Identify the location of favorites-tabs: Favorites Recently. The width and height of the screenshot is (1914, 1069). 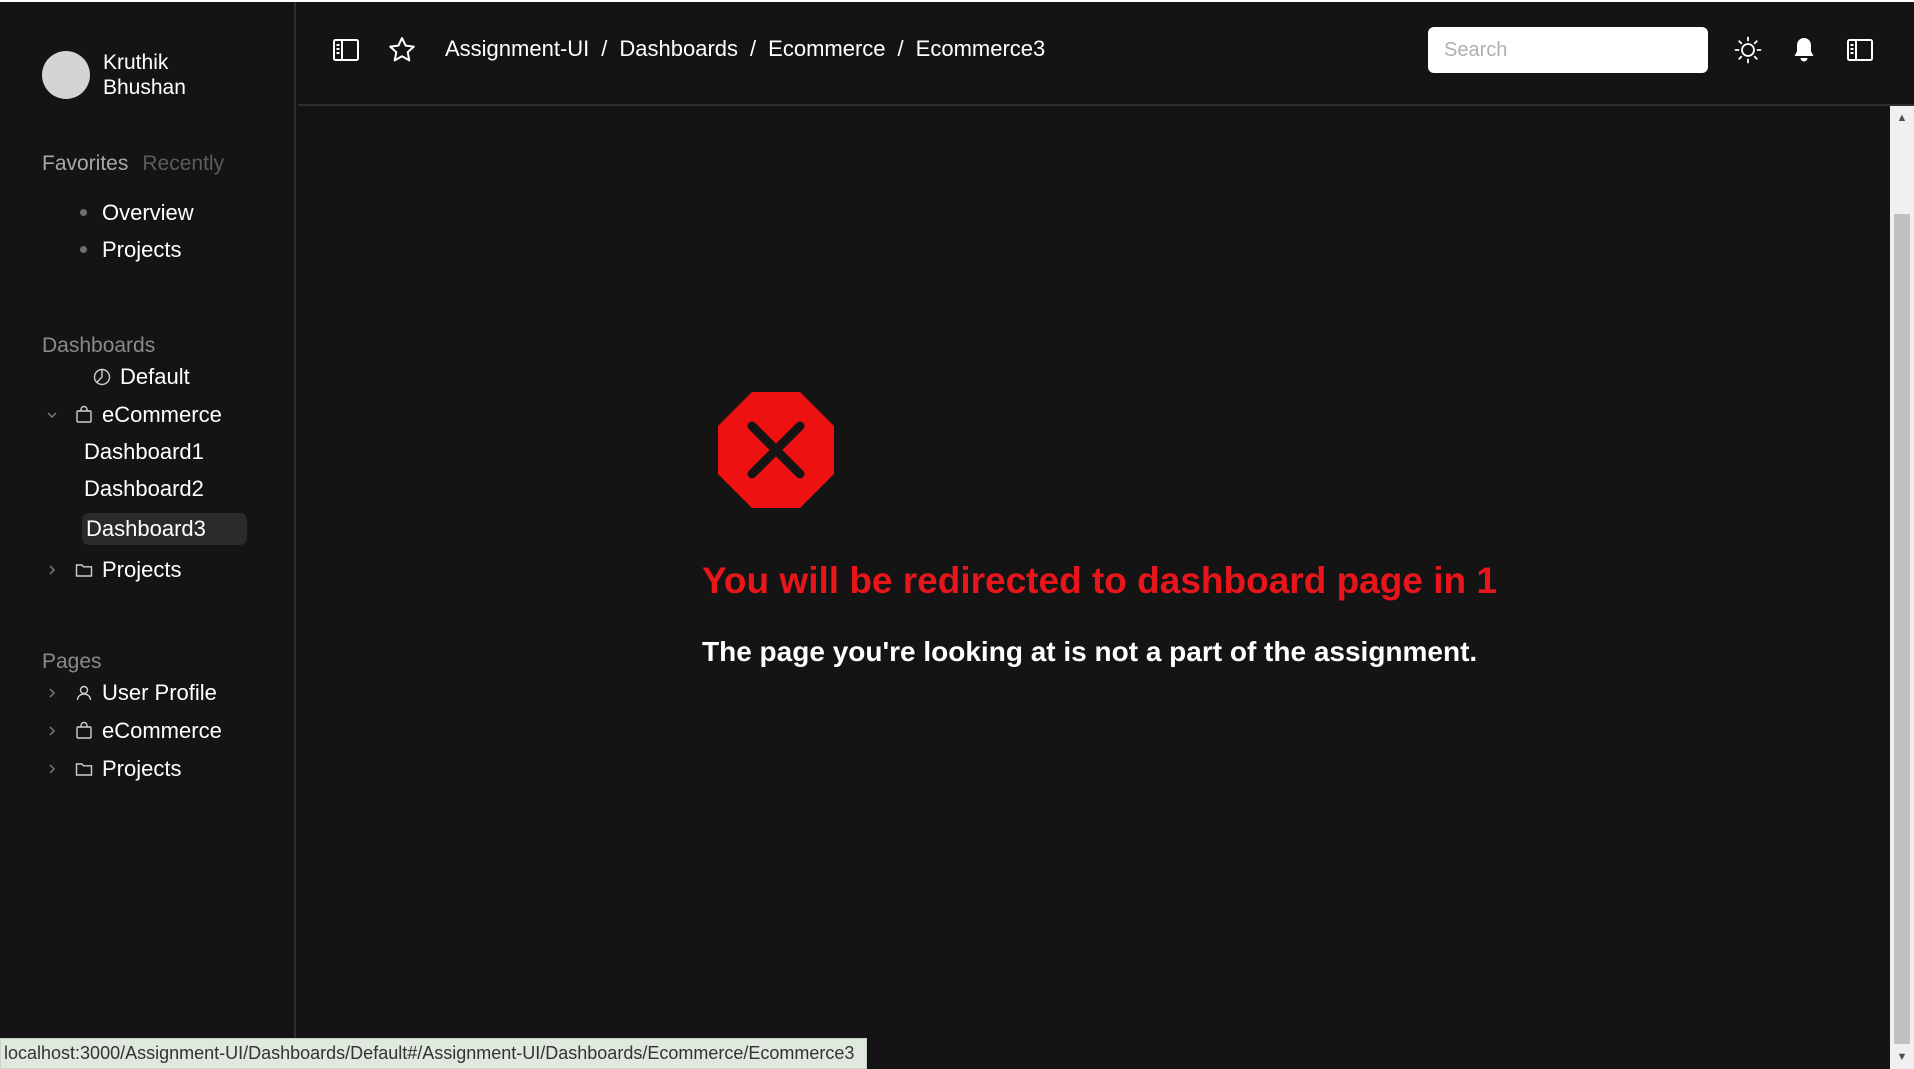
(133, 164).